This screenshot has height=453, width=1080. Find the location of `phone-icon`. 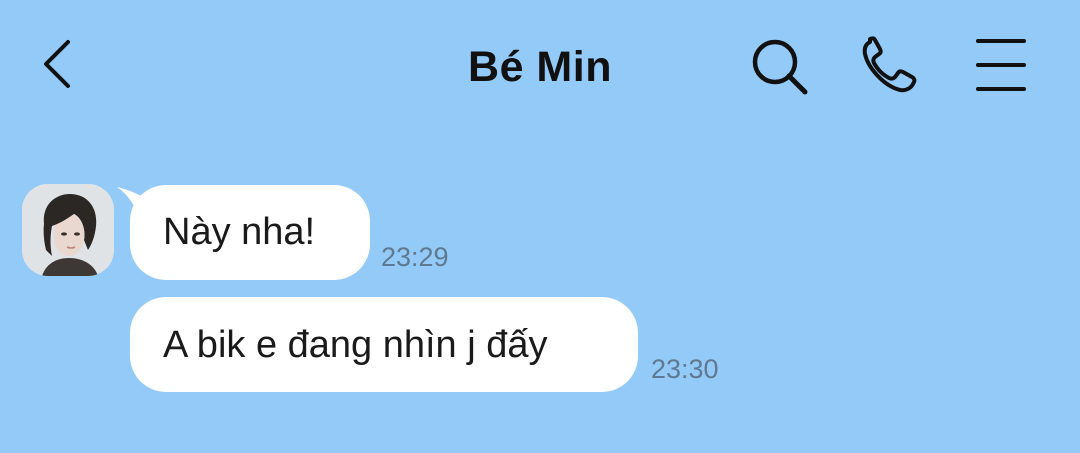

phone-icon is located at coordinates (889, 64).